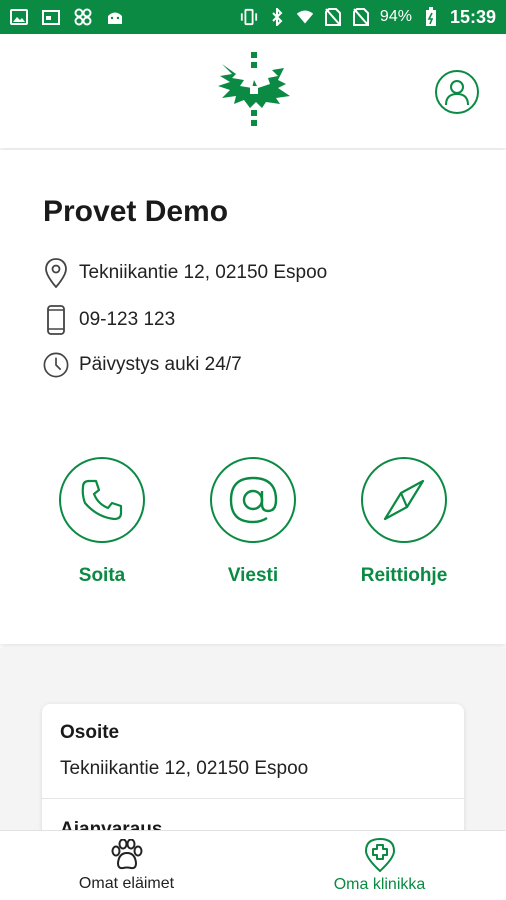  Describe the element at coordinates (115, 17) in the screenshot. I see `android-icon` at that location.